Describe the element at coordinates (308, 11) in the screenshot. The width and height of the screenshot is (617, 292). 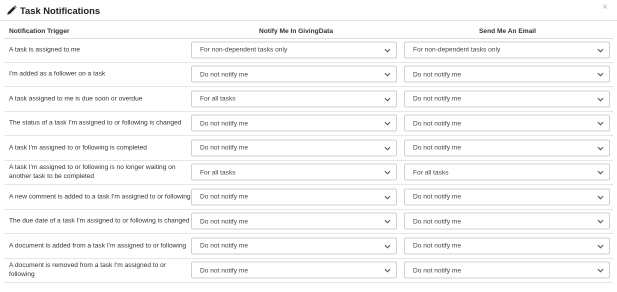
I see `modal-header: Task Notifications ×` at that location.